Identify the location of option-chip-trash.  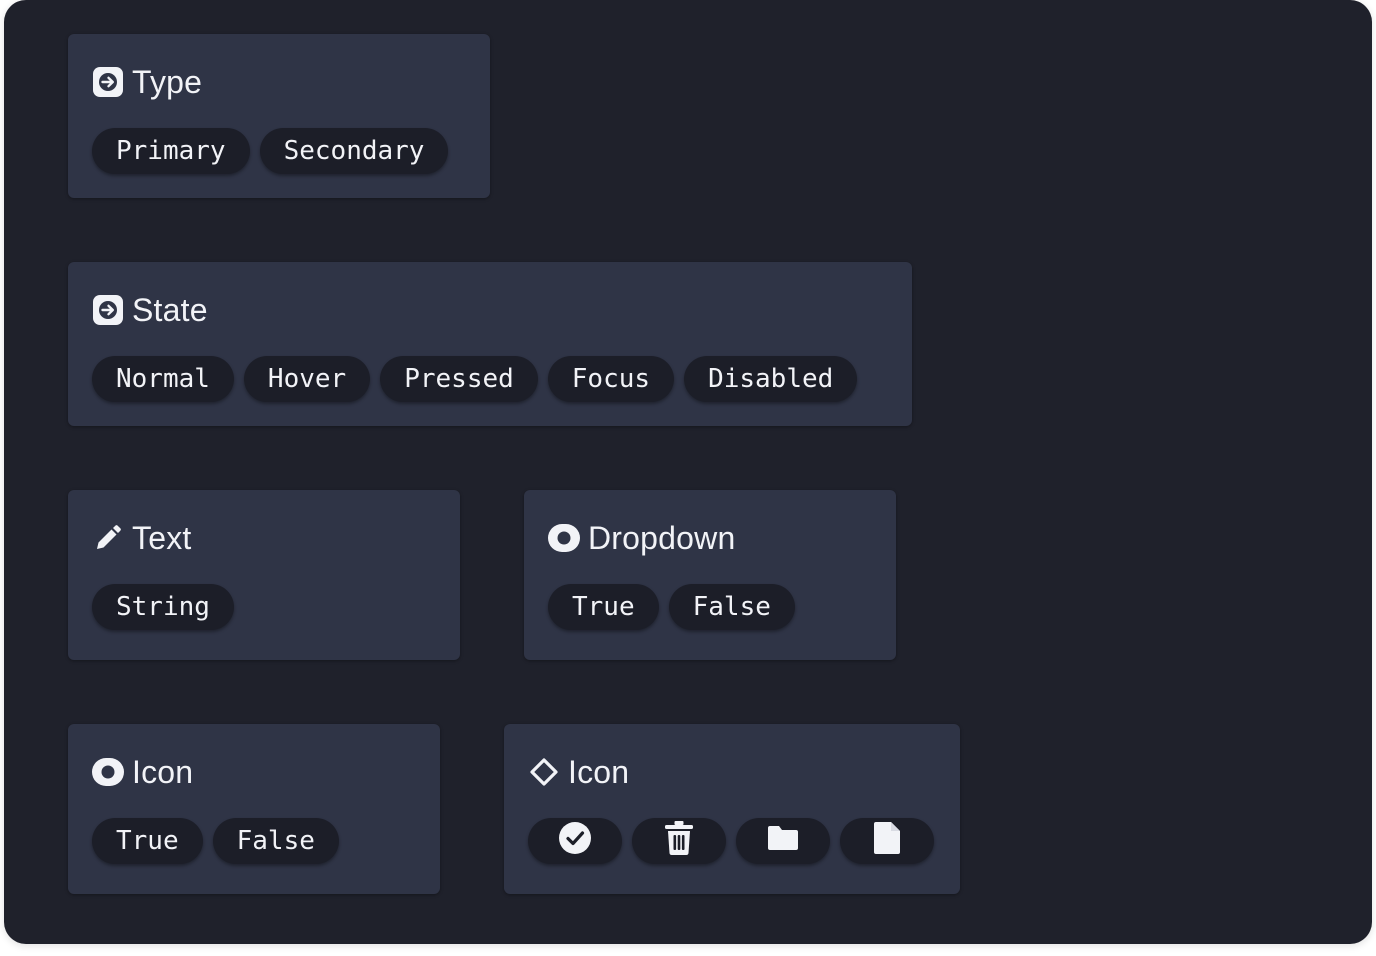
(679, 841).